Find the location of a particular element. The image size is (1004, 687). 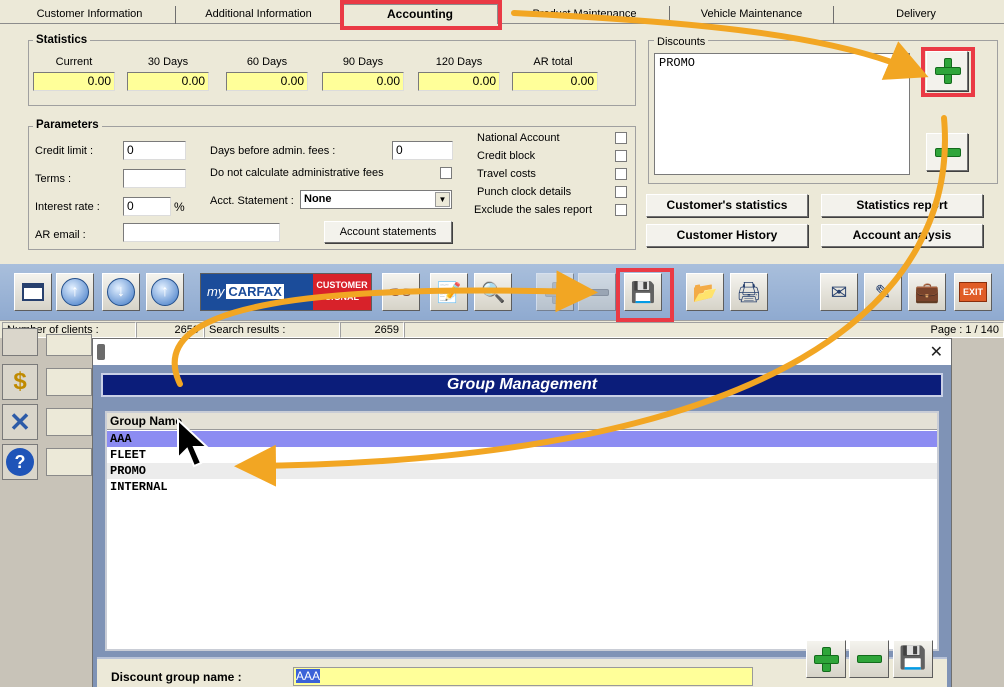

edit-document-button: ✎ is located at coordinates (883, 292).